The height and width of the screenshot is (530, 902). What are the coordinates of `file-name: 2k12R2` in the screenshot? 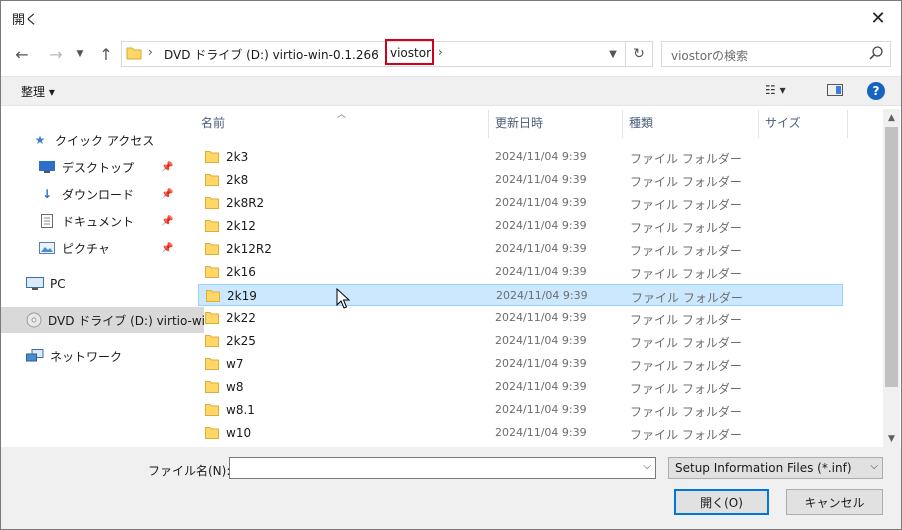 It's located at (249, 249).